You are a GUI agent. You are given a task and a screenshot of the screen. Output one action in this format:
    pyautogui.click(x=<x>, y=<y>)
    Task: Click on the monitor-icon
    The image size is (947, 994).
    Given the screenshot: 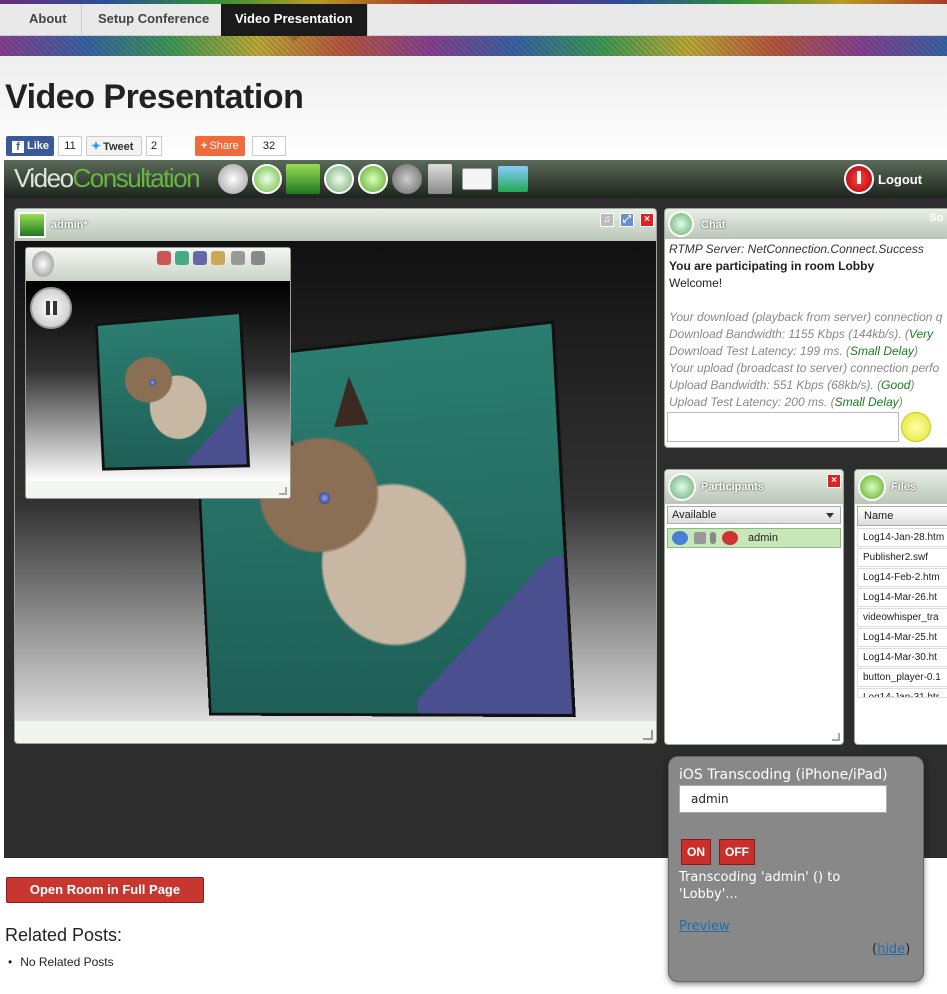 What is the action you would take?
    pyautogui.click(x=32, y=225)
    